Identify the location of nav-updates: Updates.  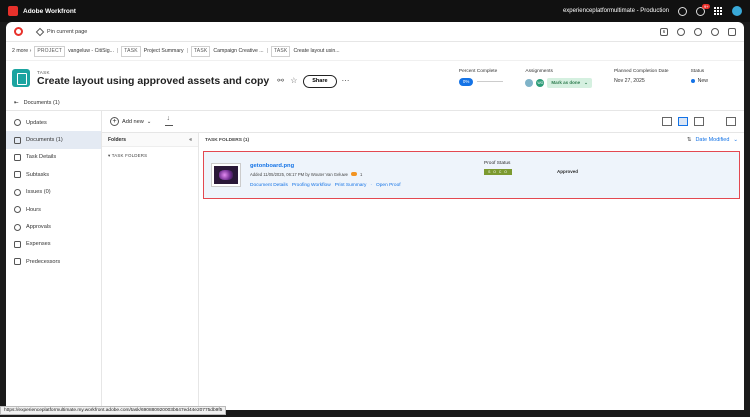
(53, 122).